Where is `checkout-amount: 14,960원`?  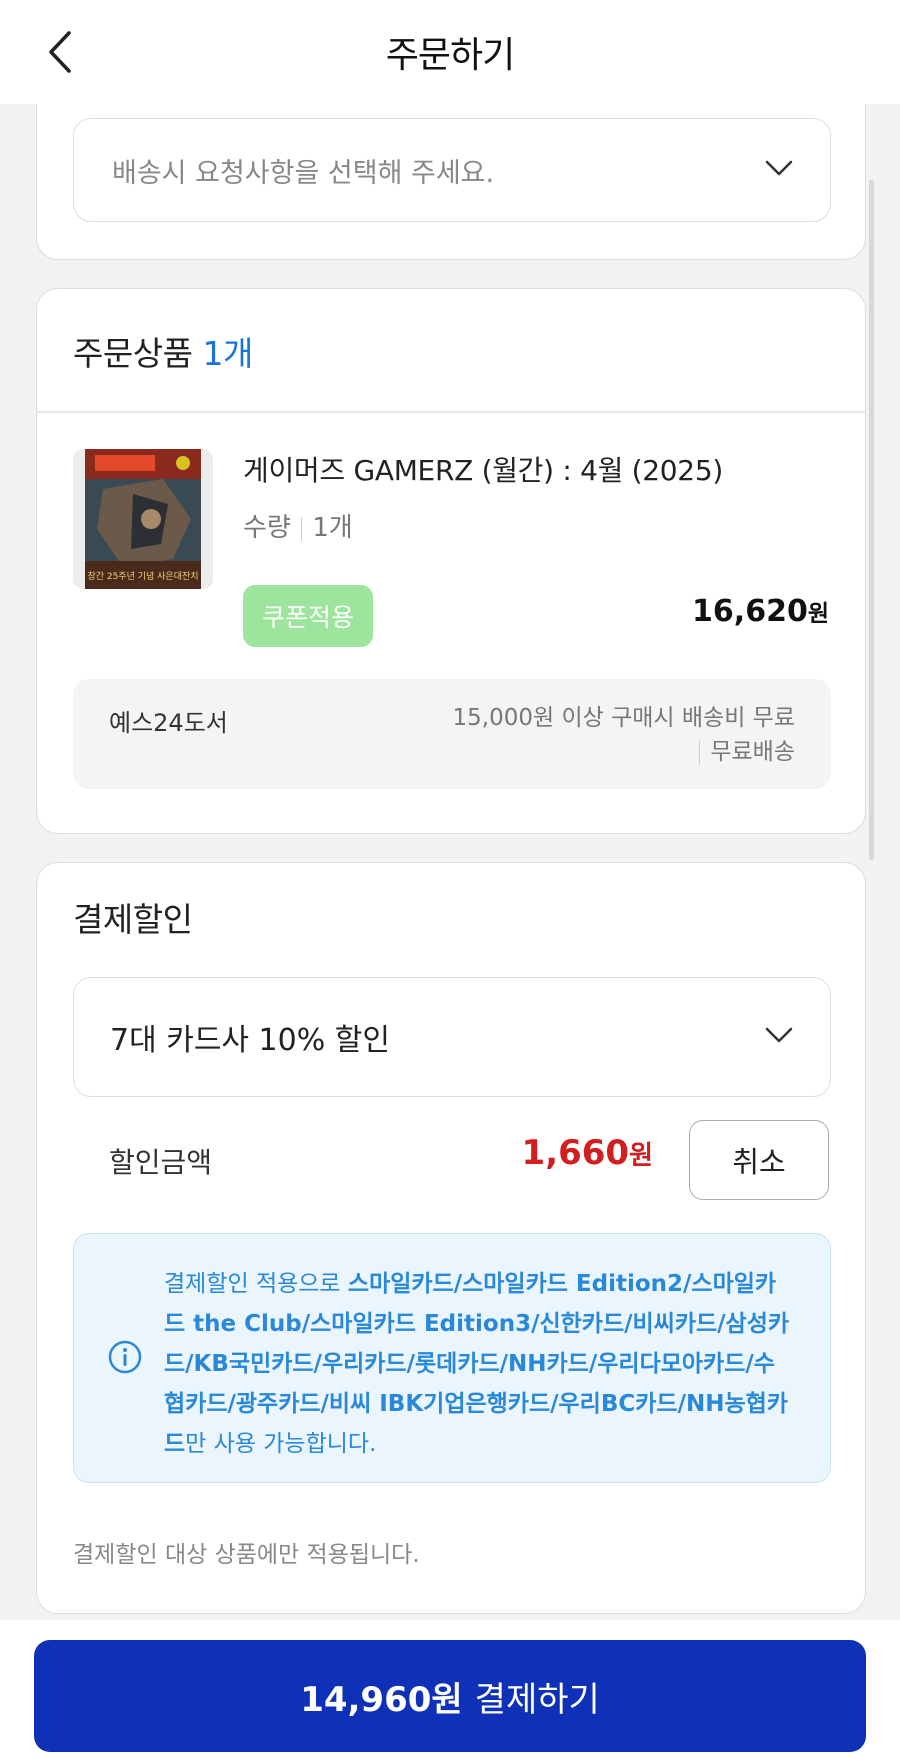 checkout-amount: 14,960원 is located at coordinates (381, 1699).